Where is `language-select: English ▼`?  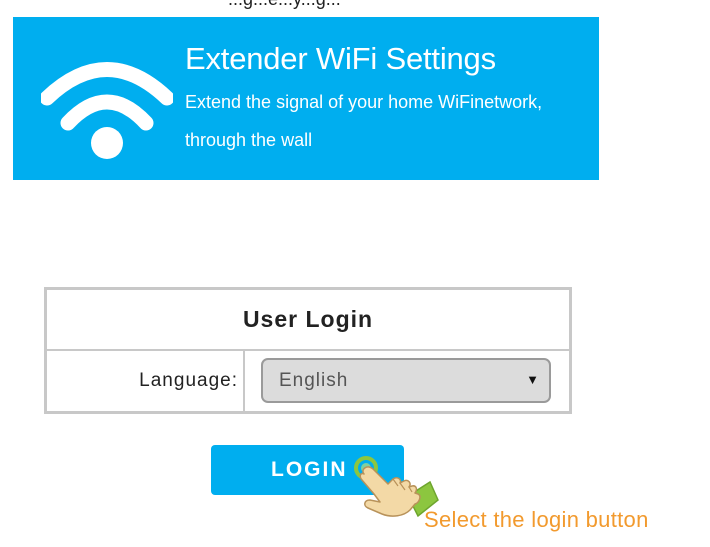 language-select: English ▼ is located at coordinates (406, 380).